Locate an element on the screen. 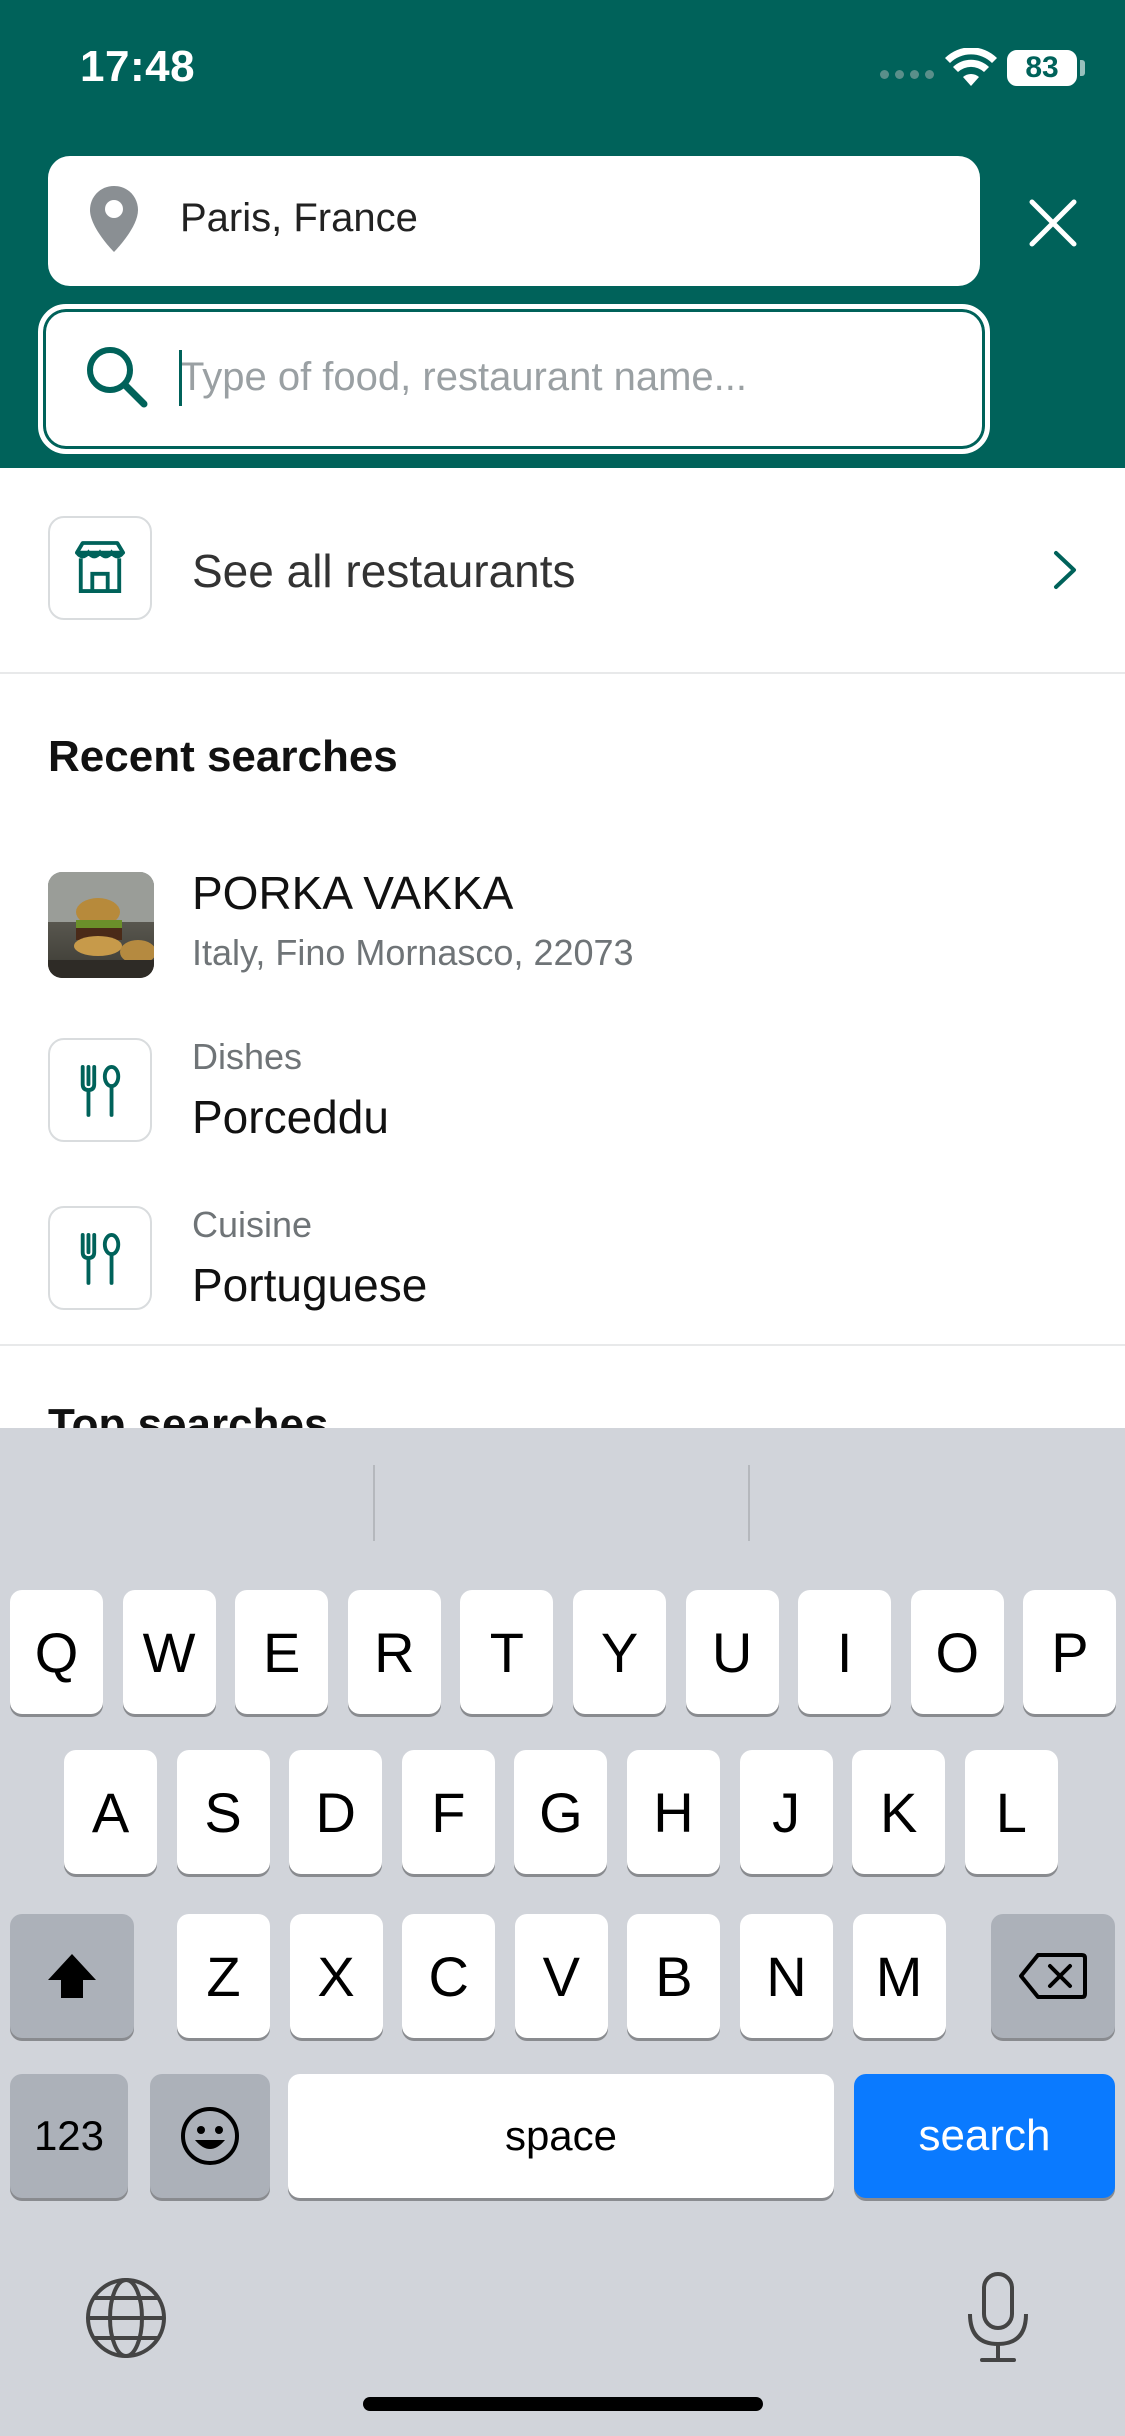 This screenshot has width=1125, height=2436. backspace-icon is located at coordinates (1053, 1976).